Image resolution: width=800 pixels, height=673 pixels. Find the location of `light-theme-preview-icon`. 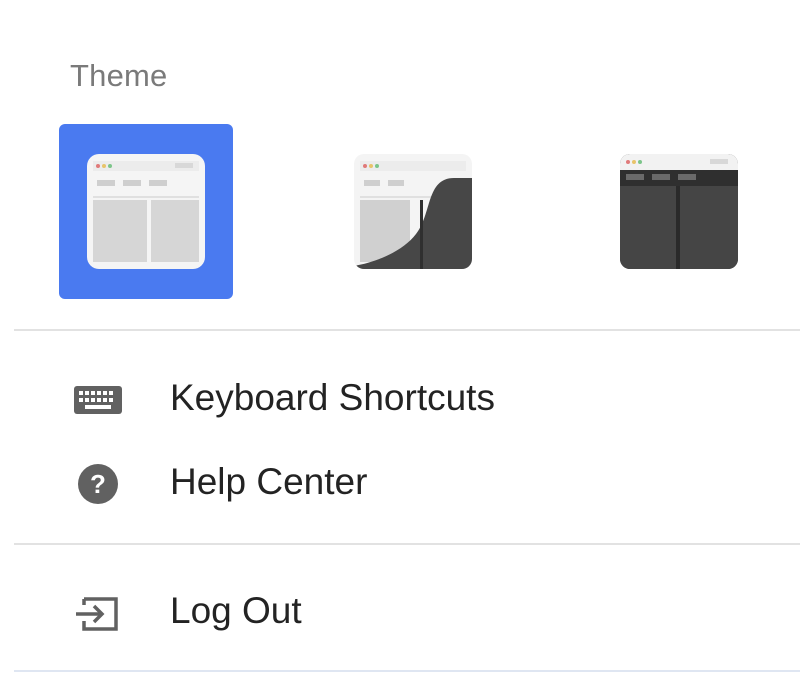

light-theme-preview-icon is located at coordinates (146, 211).